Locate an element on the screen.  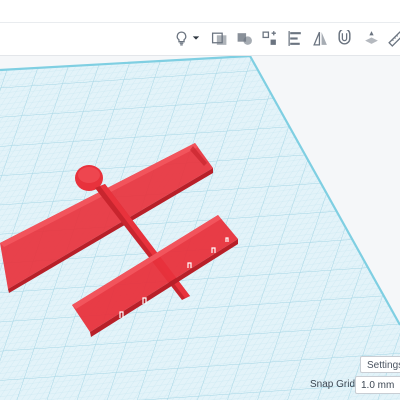
toolbar-divider is located at coordinates (200, 22).